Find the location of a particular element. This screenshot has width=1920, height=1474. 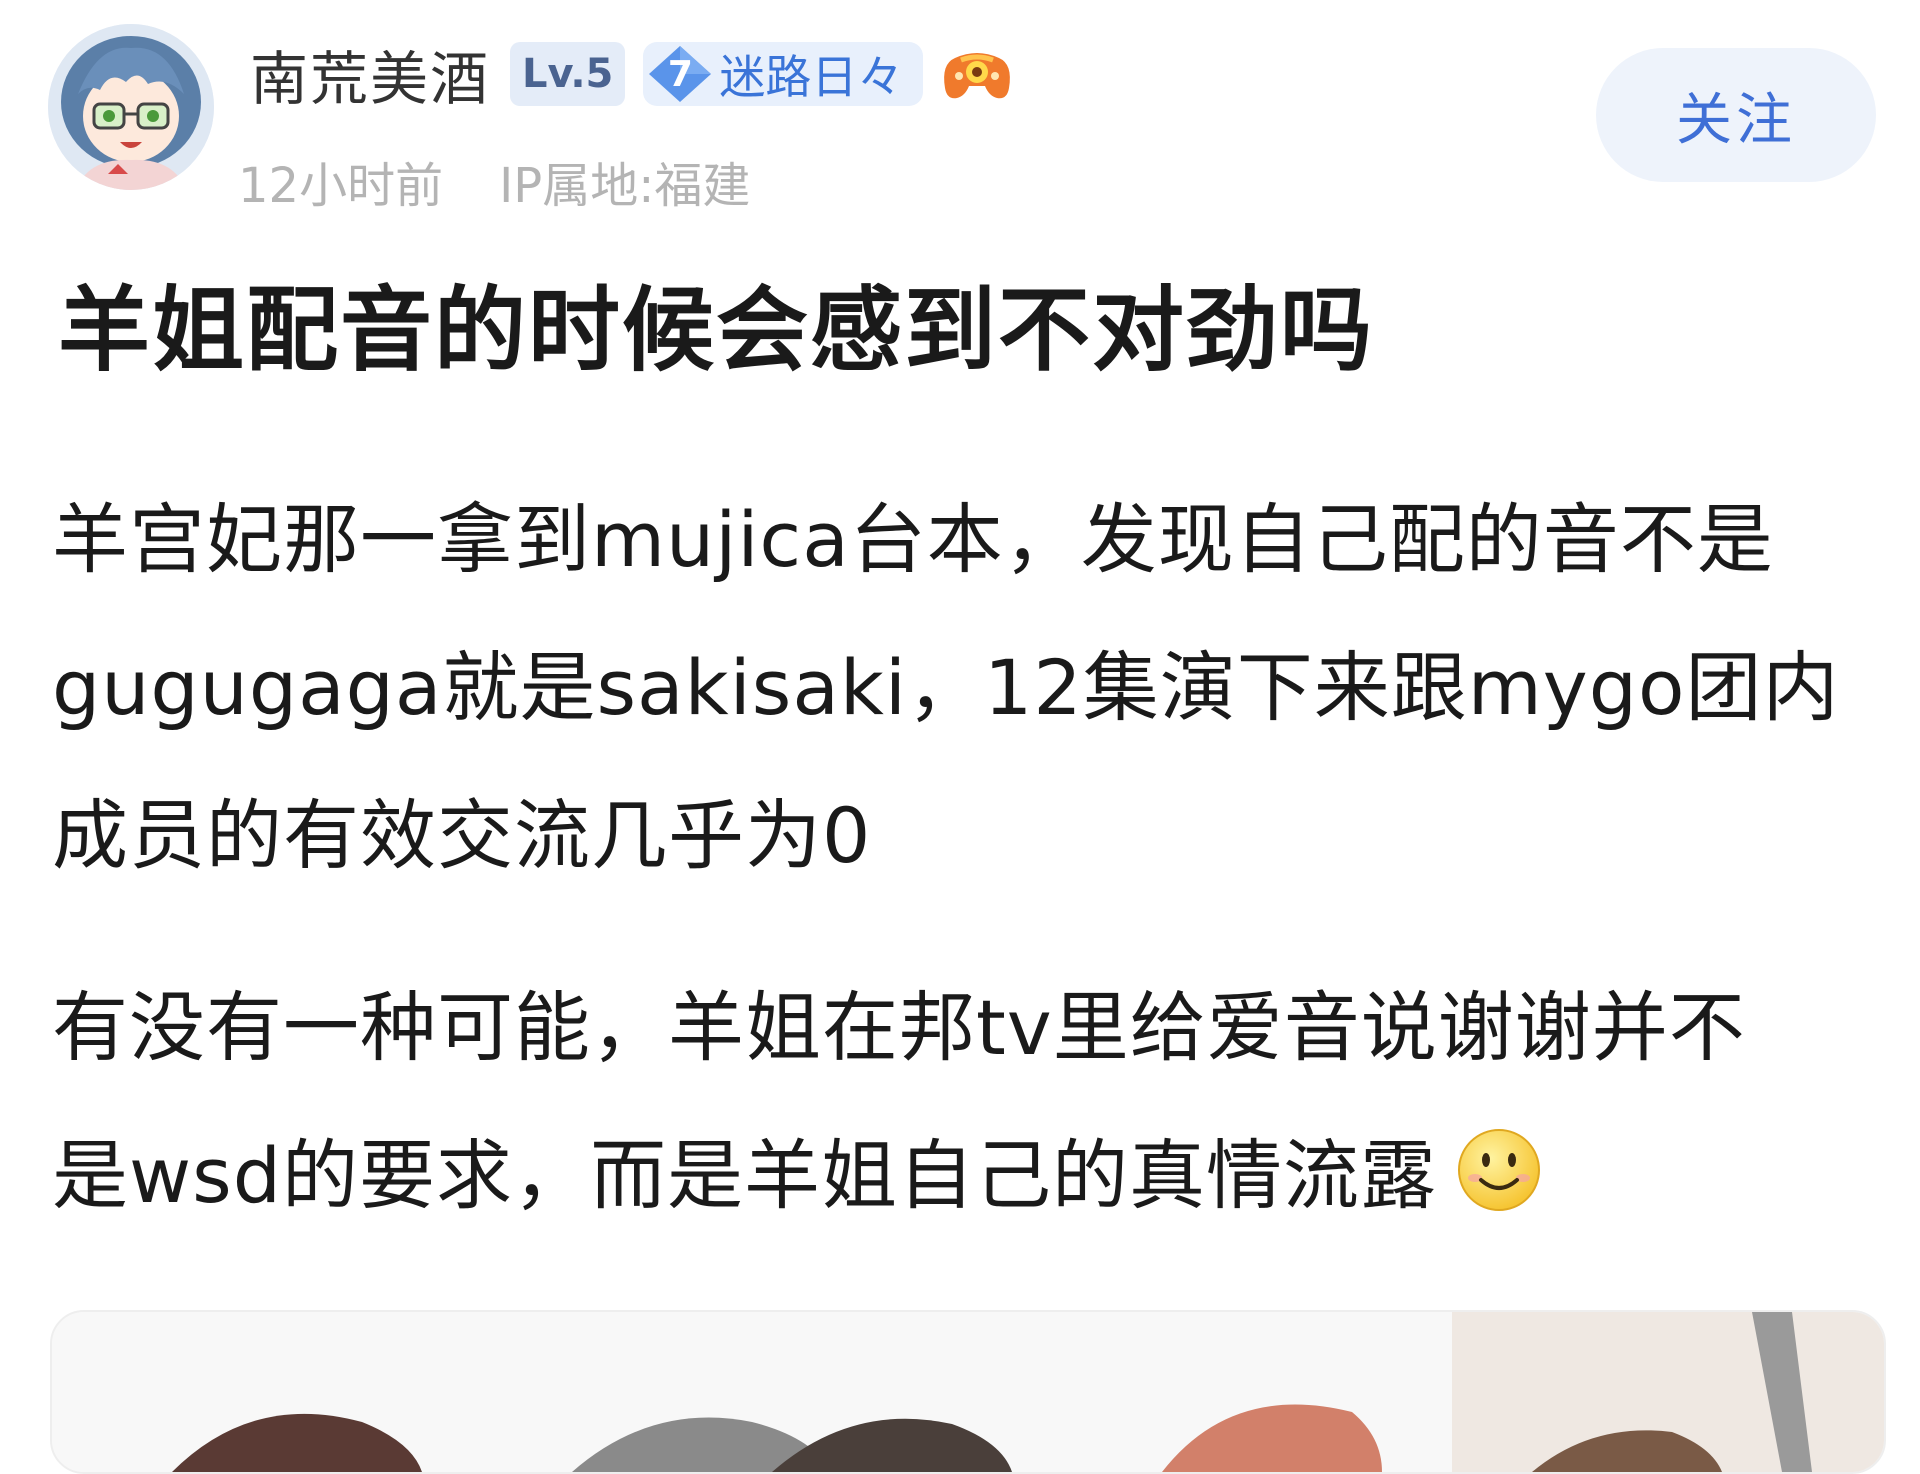

ip-location: IP属地:福建 is located at coordinates (625, 186).